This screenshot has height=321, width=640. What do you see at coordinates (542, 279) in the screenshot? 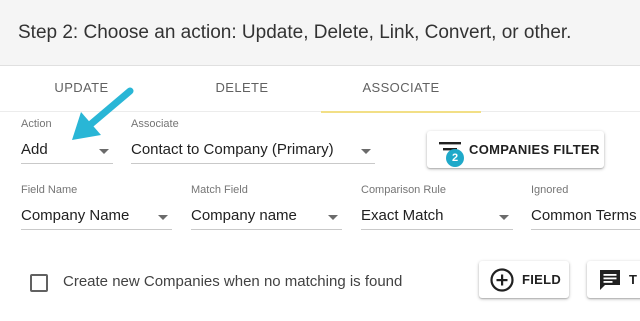
I see `add-field-label: FIELD` at bounding box center [542, 279].